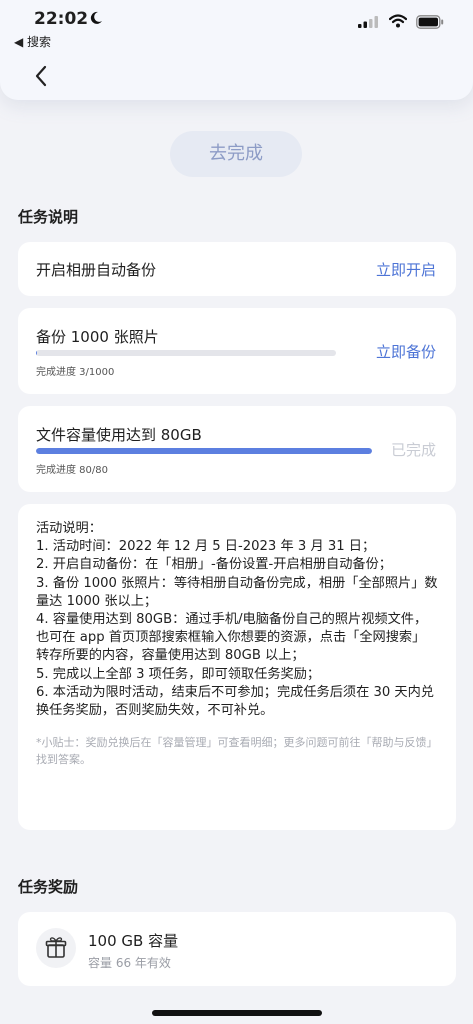 Image resolution: width=473 pixels, height=1024 pixels. Describe the element at coordinates (96, 17) in the screenshot. I see `moon-icon` at that location.